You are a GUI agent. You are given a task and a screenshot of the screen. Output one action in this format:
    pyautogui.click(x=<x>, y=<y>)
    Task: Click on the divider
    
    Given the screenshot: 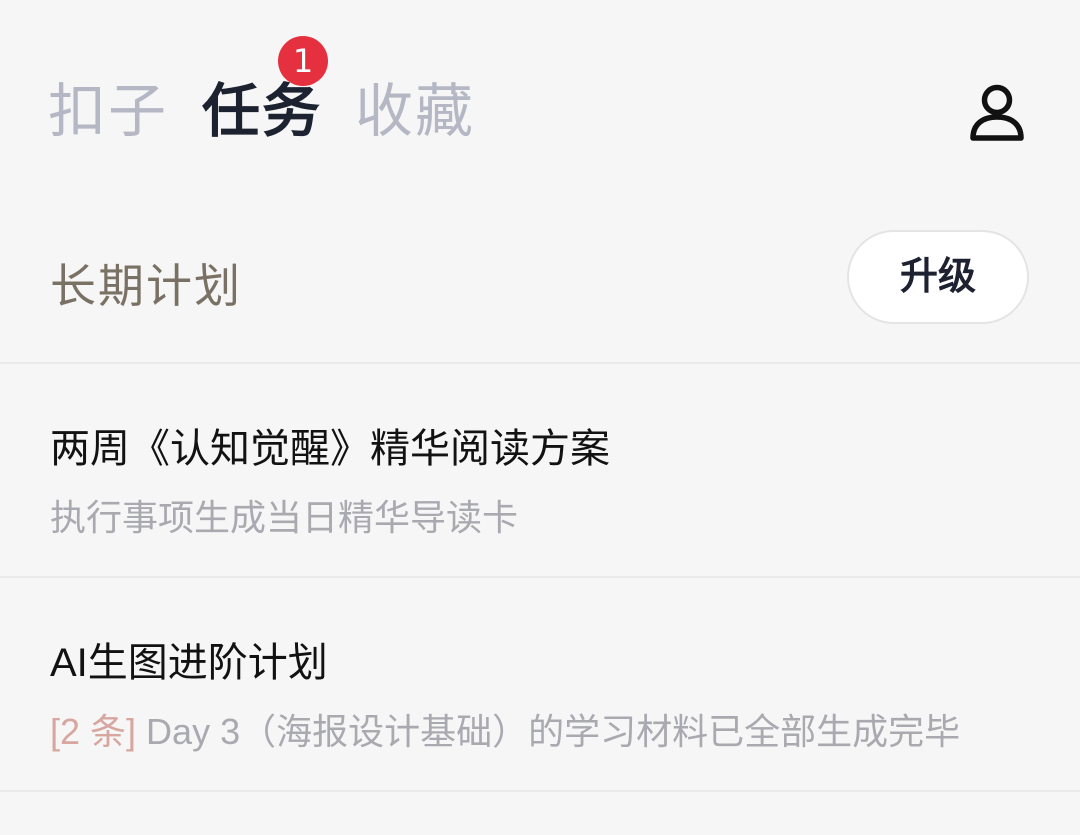 What is the action you would take?
    pyautogui.click(x=540, y=791)
    